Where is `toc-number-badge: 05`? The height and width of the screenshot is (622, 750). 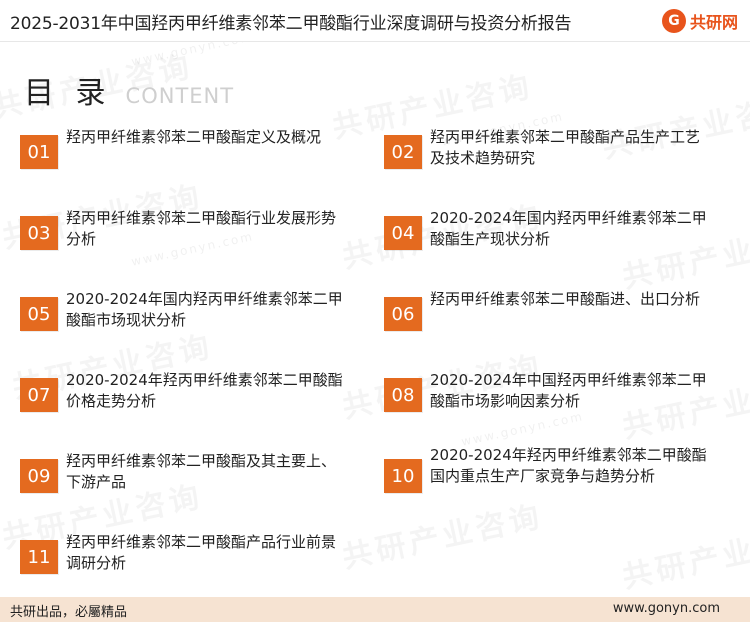
toc-number-badge: 05 is located at coordinates (39, 314).